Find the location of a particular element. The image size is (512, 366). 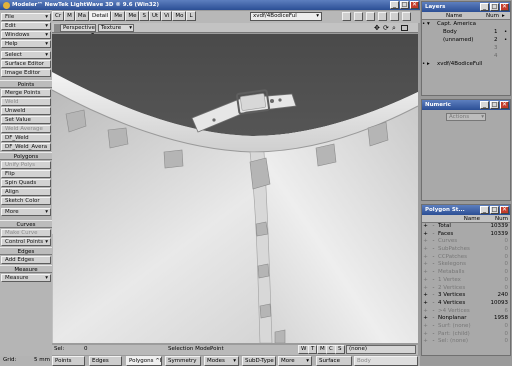

numeric-minimize-button: _ is located at coordinates (484, 105).